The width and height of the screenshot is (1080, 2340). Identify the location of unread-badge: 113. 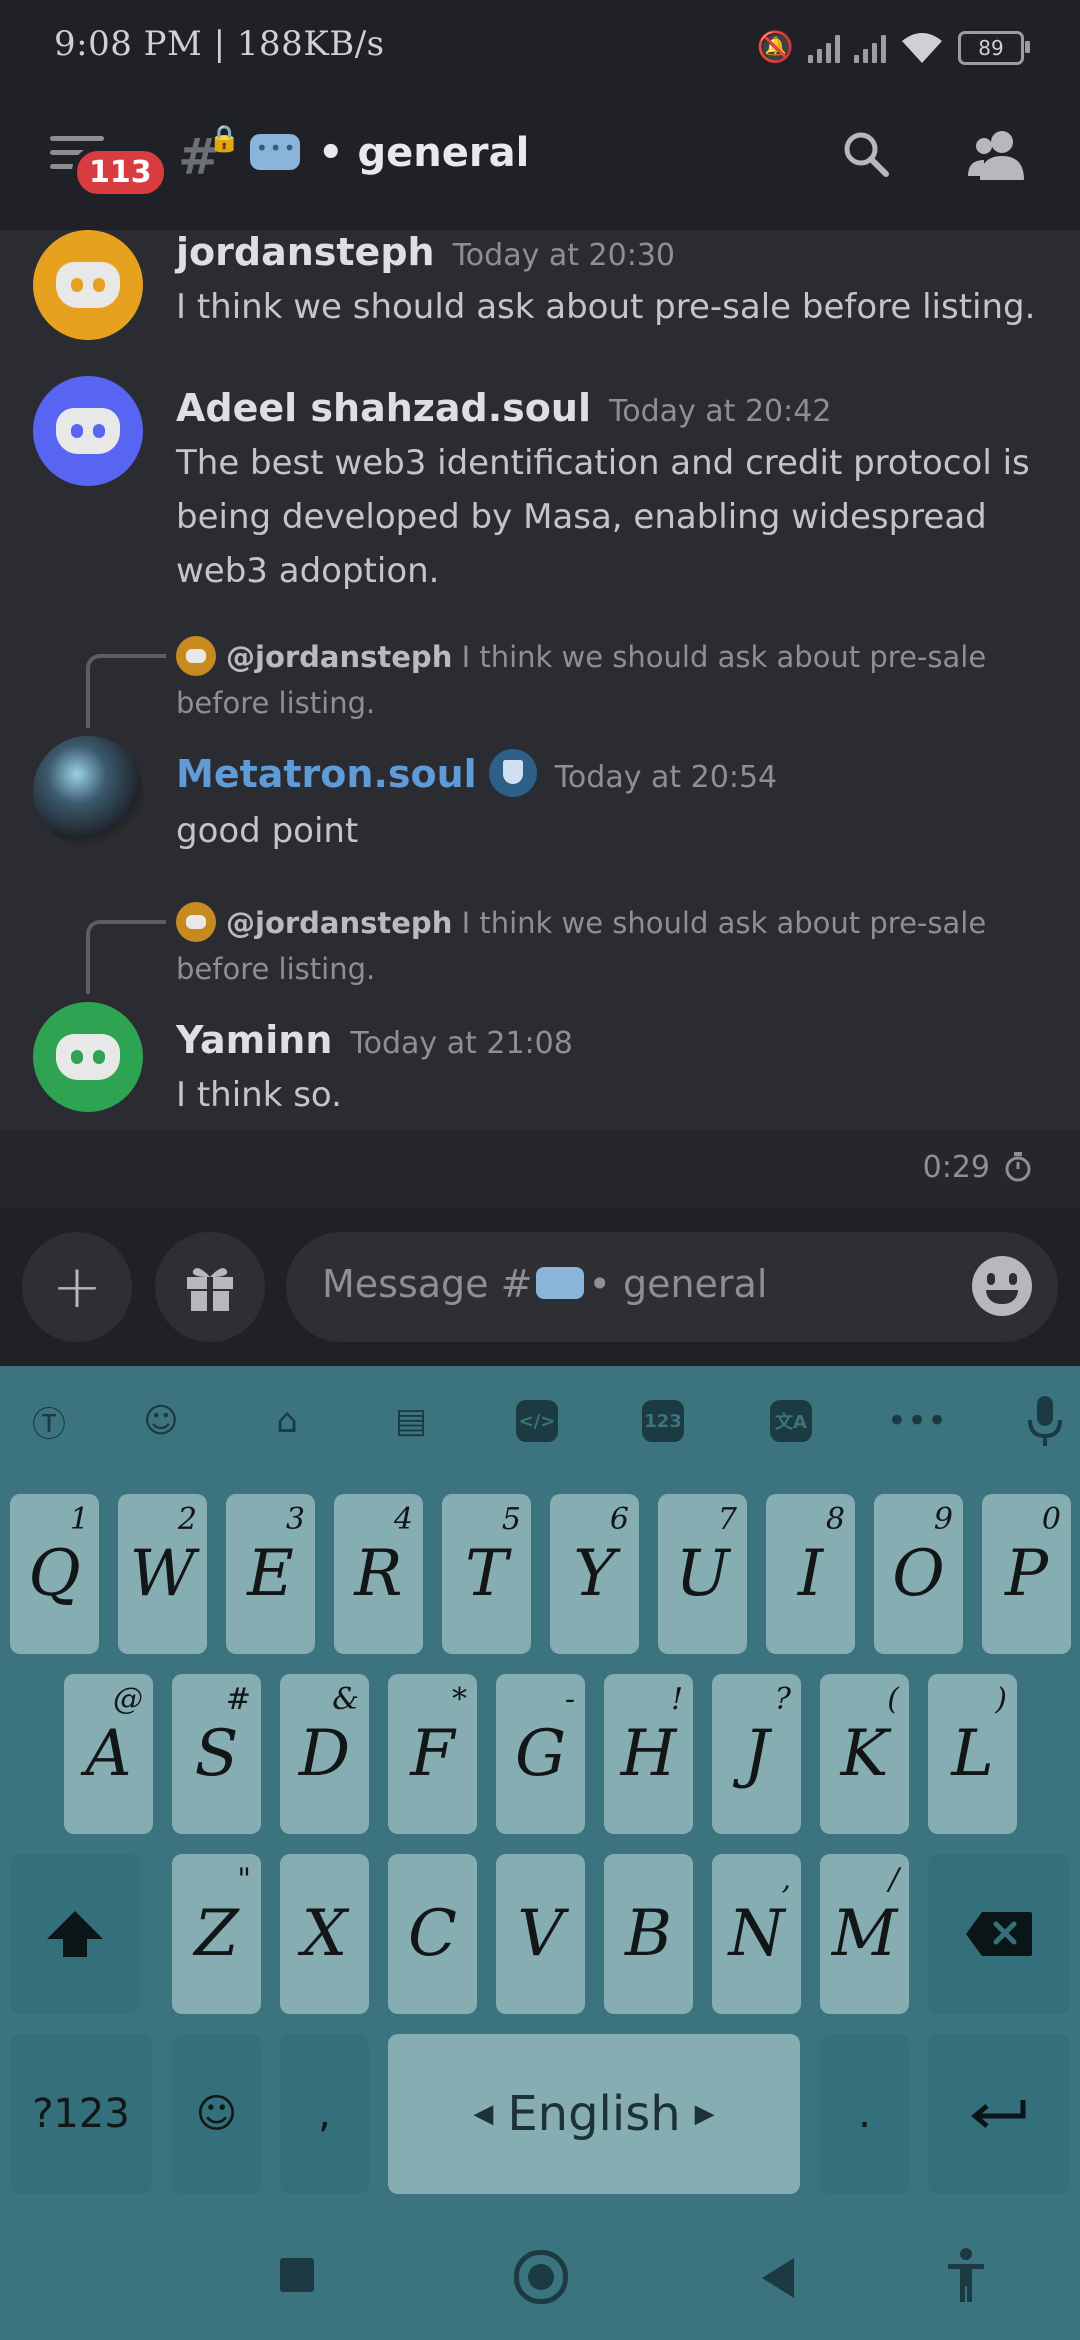
(120, 172).